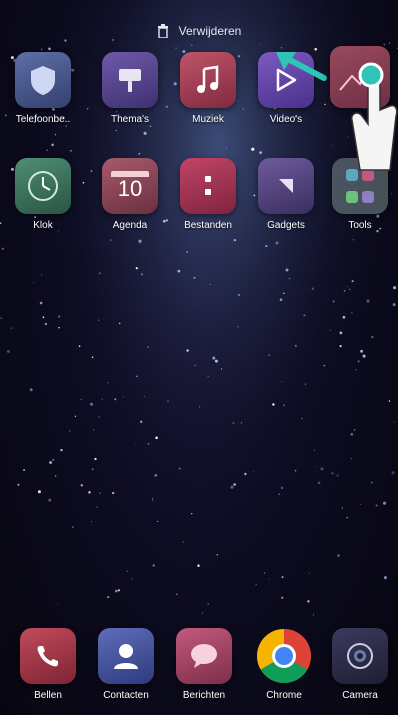  I want to click on brush-icon, so click(130, 80).